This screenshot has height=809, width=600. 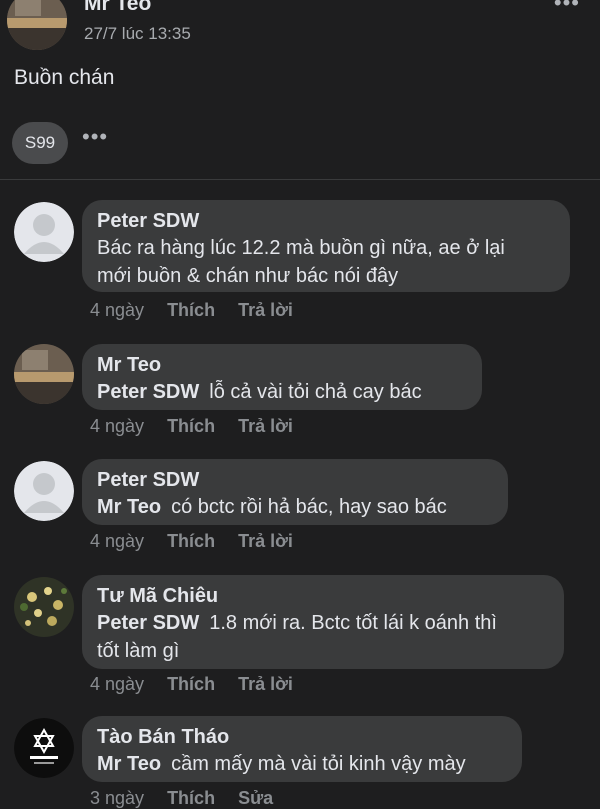 I want to click on post-timestamp: 27/7 lúc 13:35, so click(x=137, y=34).